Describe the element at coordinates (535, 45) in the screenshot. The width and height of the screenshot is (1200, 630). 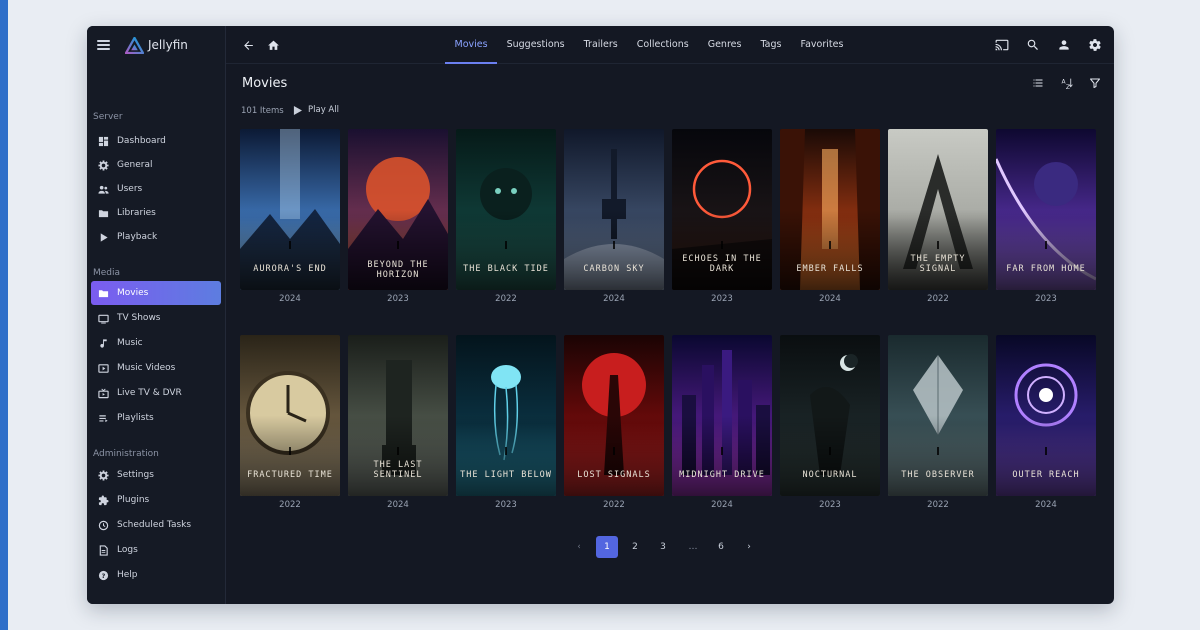
I see `tab-suggestions: Suggestions` at that location.